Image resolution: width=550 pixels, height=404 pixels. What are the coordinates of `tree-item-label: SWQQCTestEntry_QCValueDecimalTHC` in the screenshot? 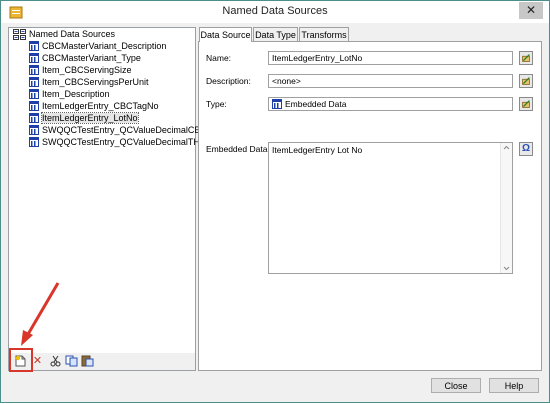 It's located at (124, 142).